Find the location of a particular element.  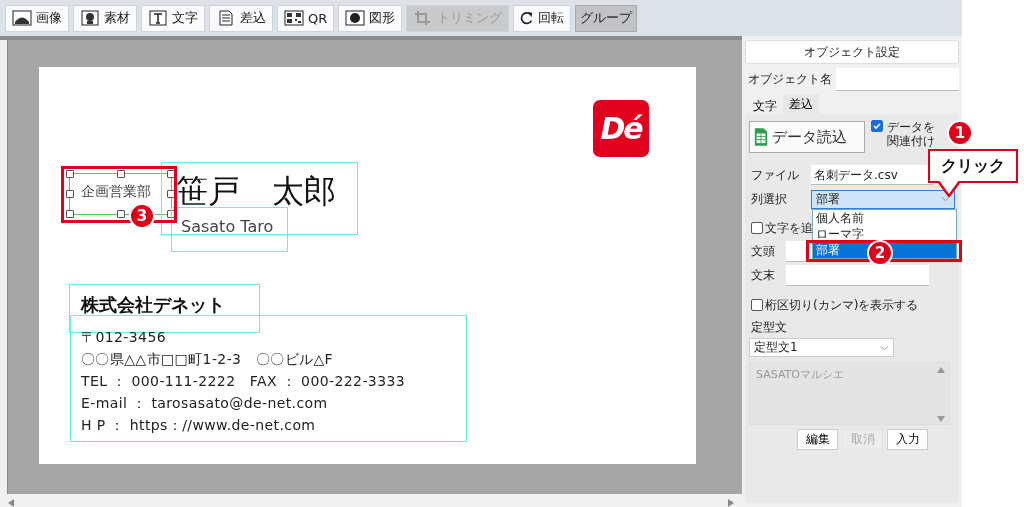

logo: Dé is located at coordinates (621, 128).